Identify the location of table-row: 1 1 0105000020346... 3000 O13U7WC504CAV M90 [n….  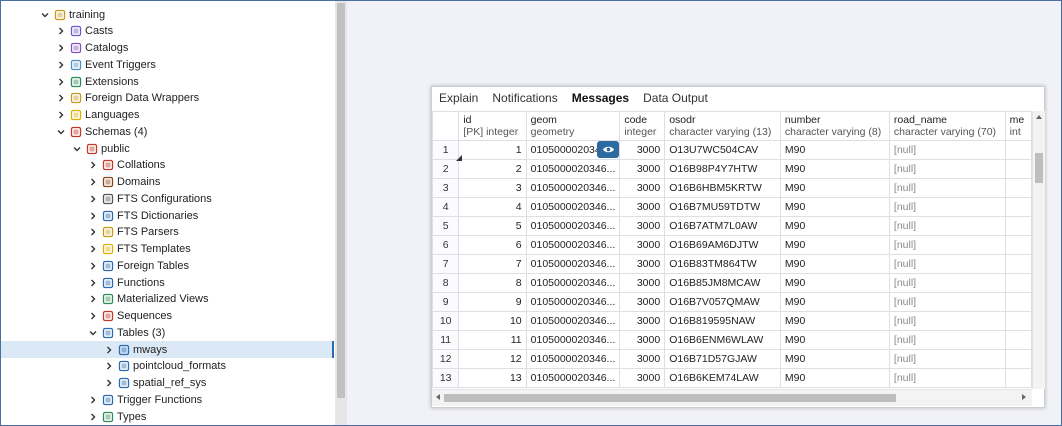
(732, 150).